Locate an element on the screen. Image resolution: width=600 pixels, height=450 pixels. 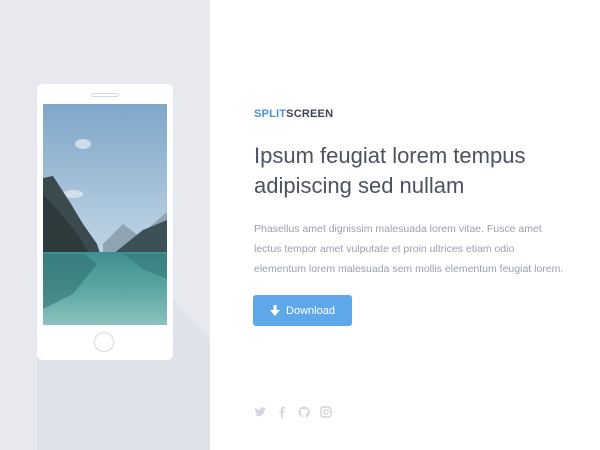
download-arrow-icon is located at coordinates (275, 310).